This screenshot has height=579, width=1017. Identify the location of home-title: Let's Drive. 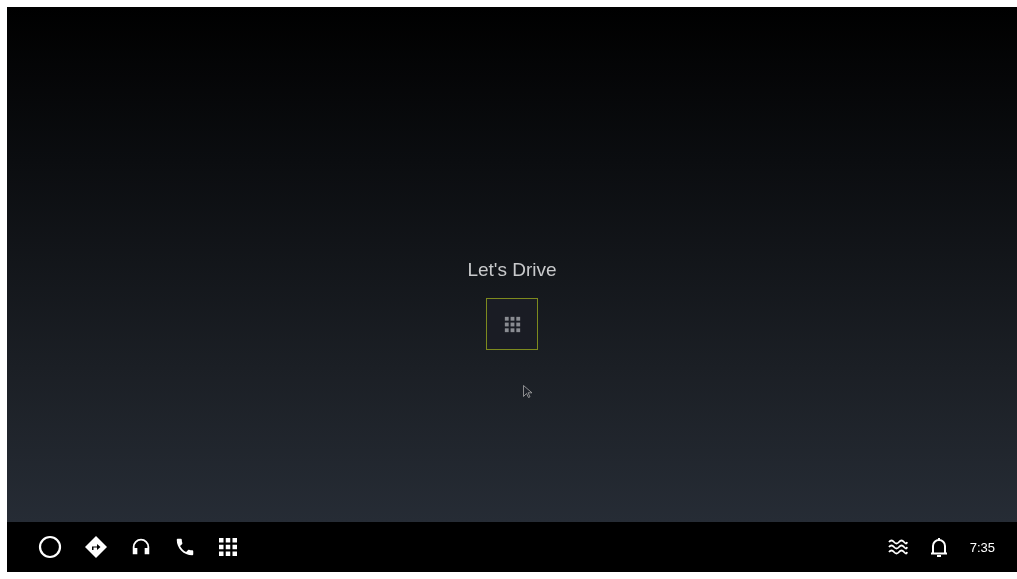
(512, 270).